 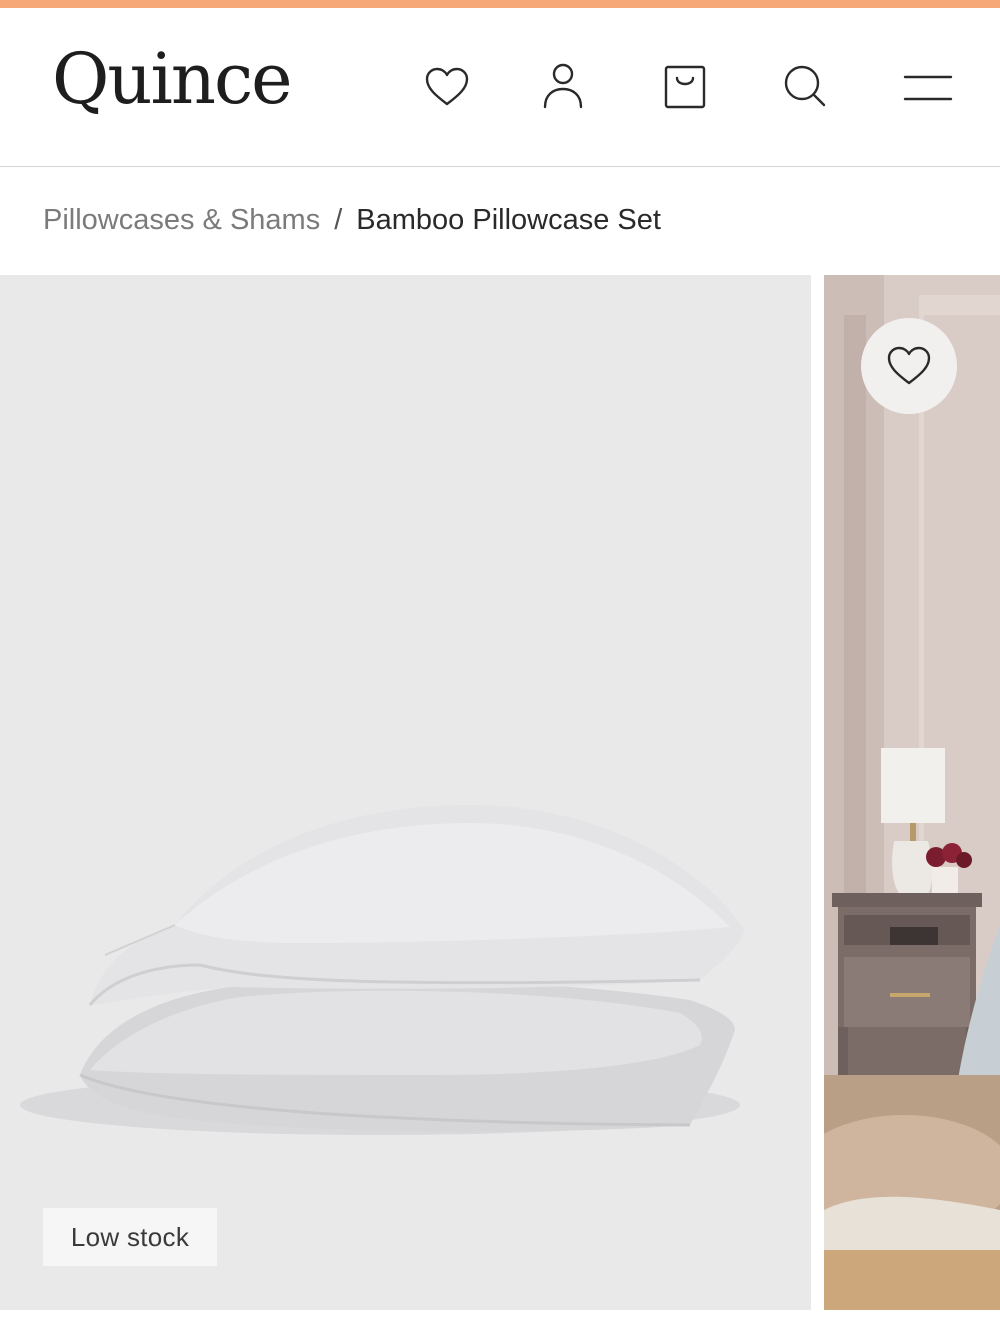 I want to click on cart-button, so click(x=685, y=87).